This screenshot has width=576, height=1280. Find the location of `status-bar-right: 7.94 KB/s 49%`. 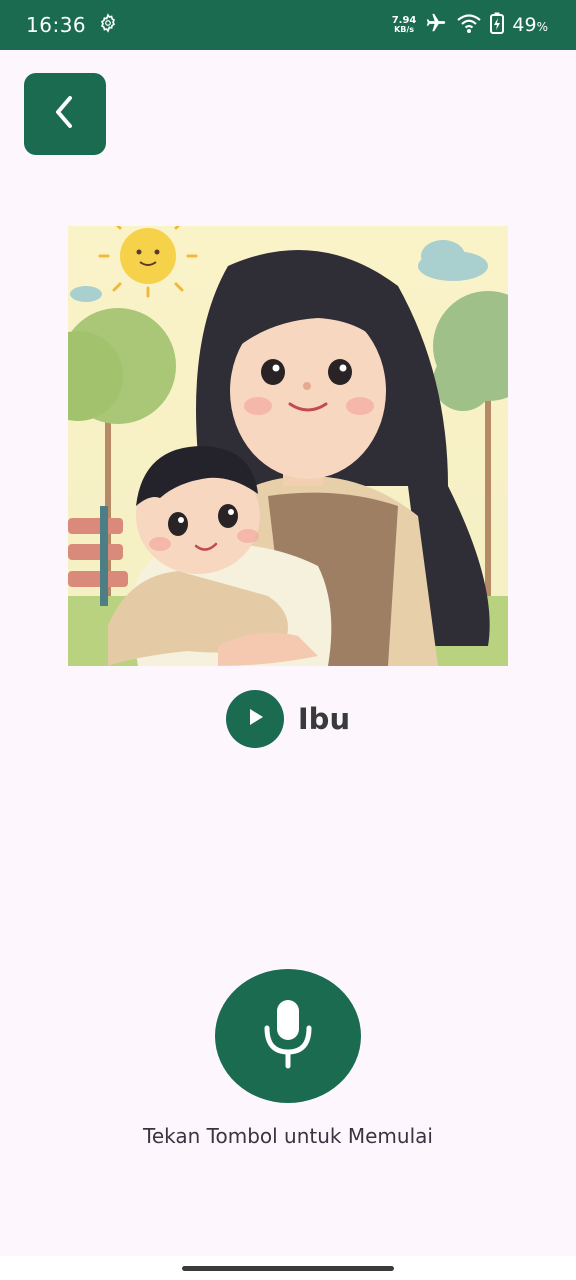

status-bar-right: 7.94 KB/s 49% is located at coordinates (470, 25).